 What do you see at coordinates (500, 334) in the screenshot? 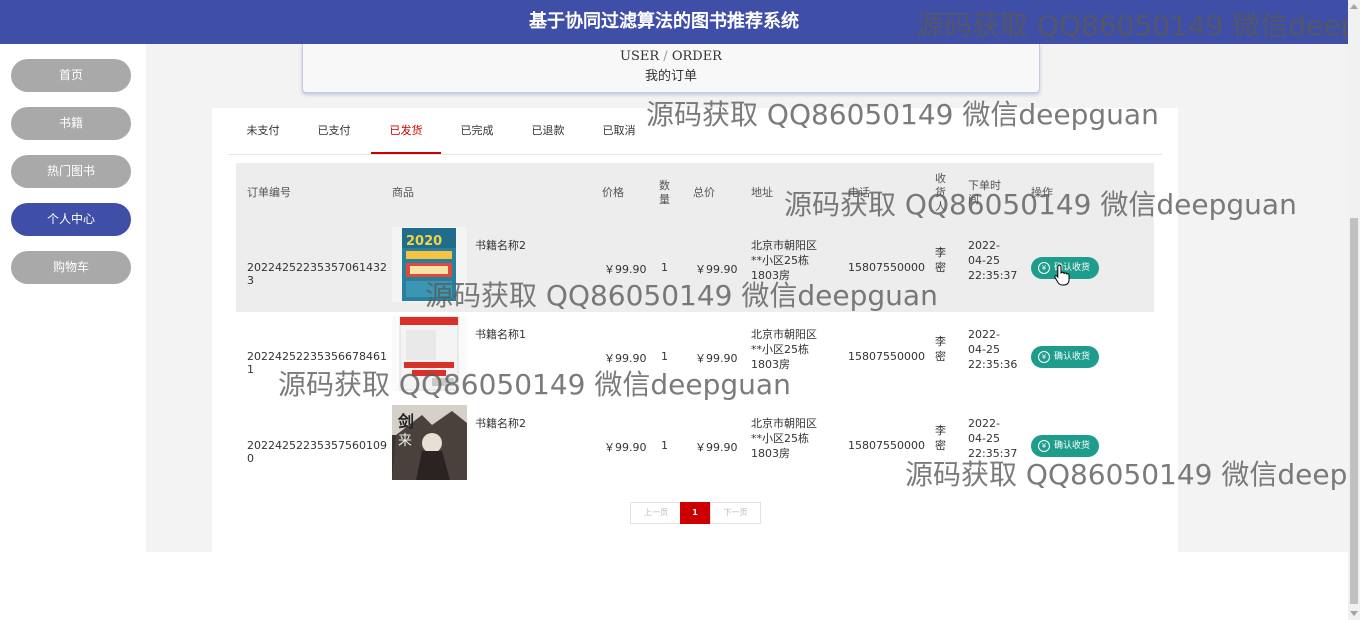
I see `book-name: 书籍名称1` at bounding box center [500, 334].